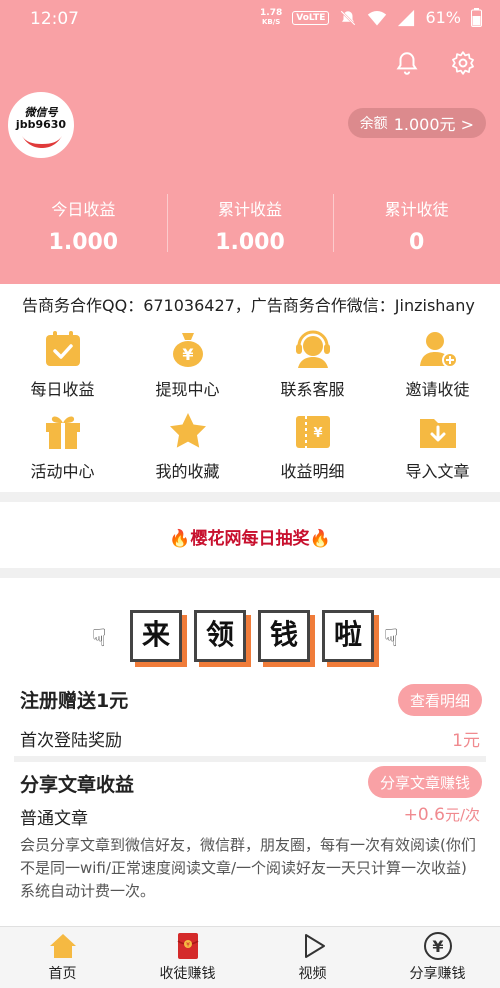  What do you see at coordinates (462, 815) in the screenshot?
I see `share-value-unit: 元/次` at bounding box center [462, 815].